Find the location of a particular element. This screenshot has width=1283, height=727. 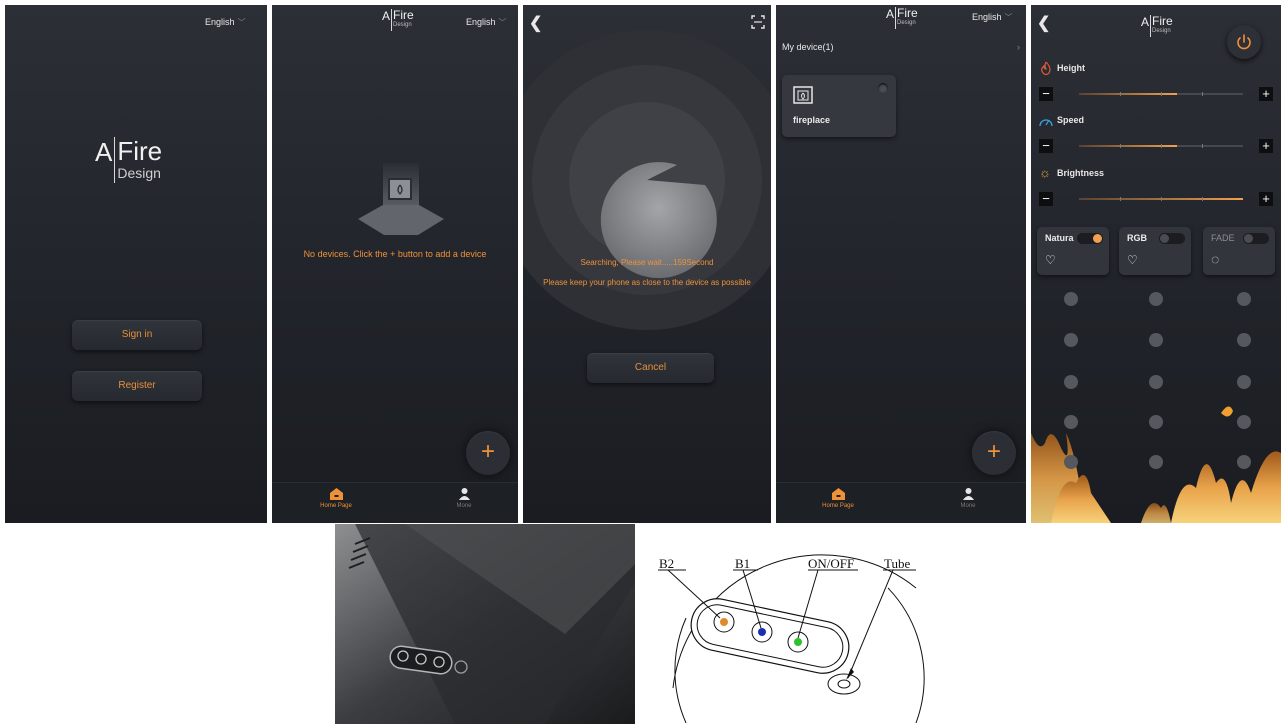

power-button is located at coordinates (1244, 42).